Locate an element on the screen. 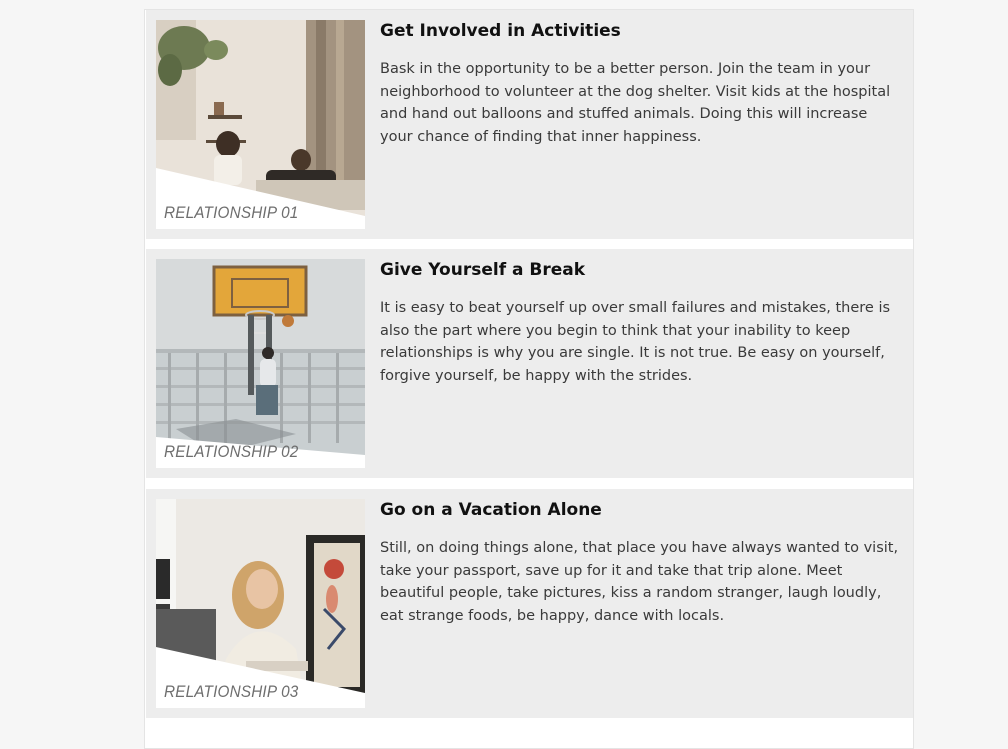 The width and height of the screenshot is (1008, 749). article-title: Give Yourself a Break is located at coordinates (482, 270).